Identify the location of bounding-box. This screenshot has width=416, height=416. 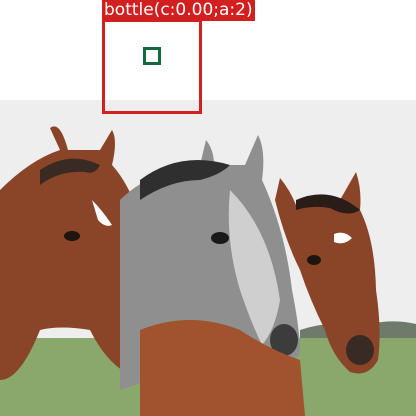
(152, 66).